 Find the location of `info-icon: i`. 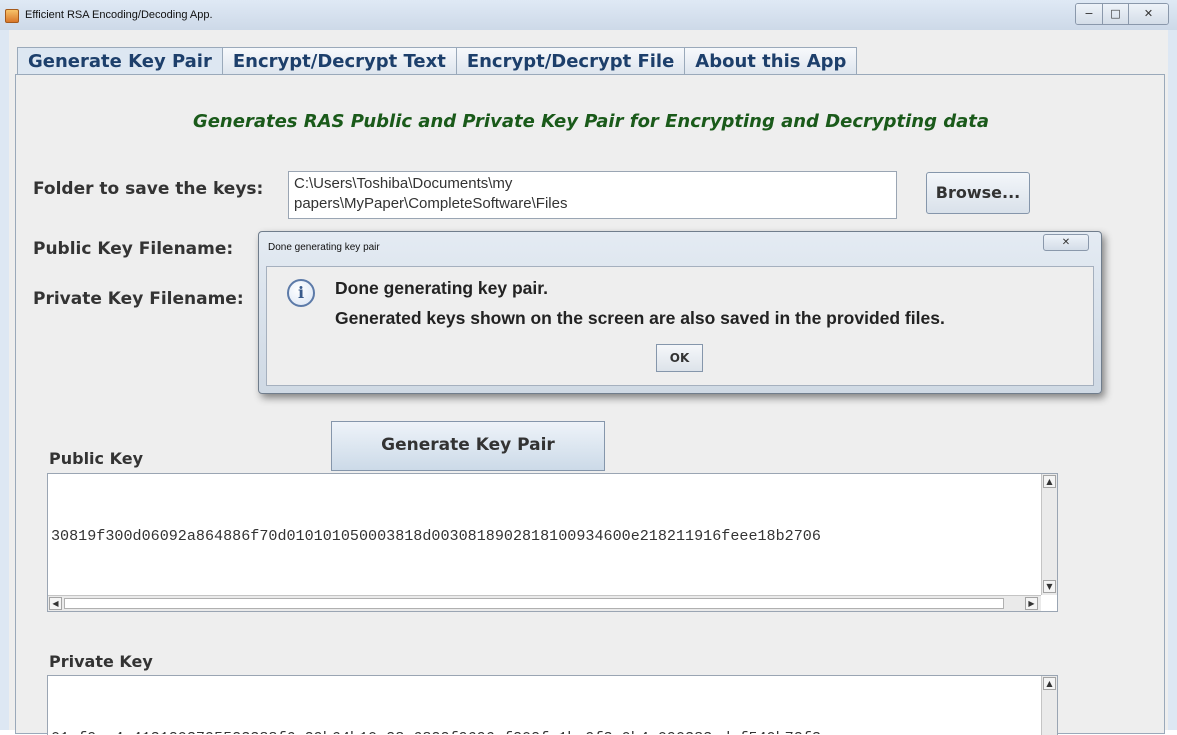

info-icon: i is located at coordinates (301, 293).